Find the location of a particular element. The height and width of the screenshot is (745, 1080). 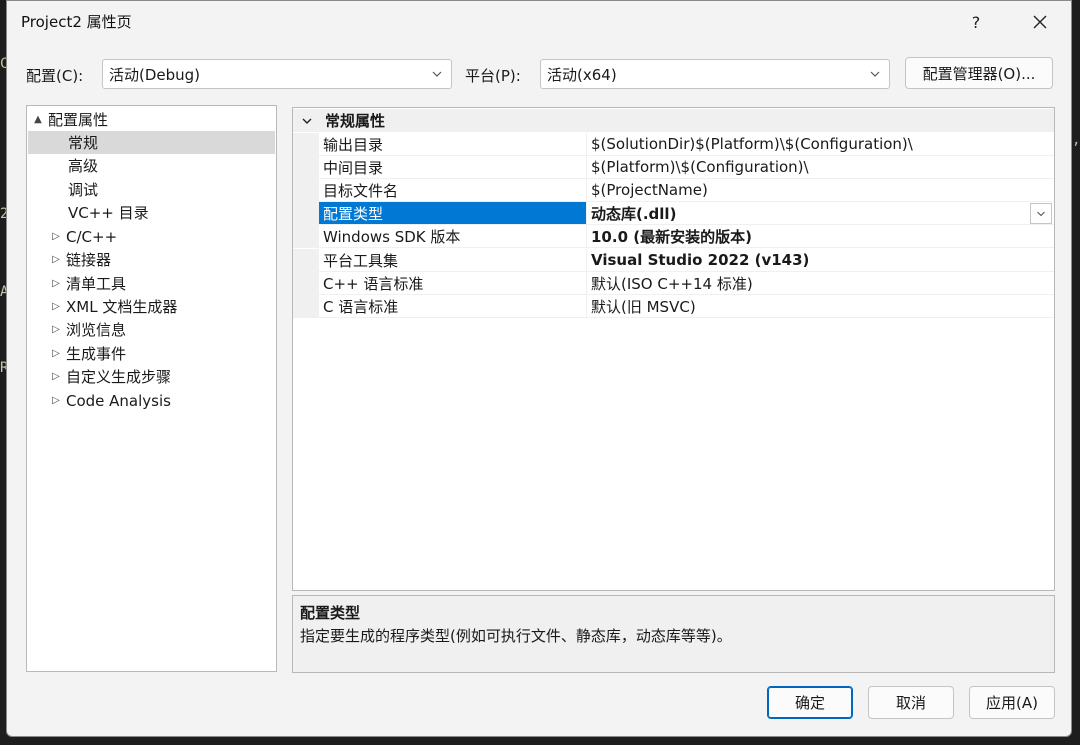

property-name: 目标文件名 is located at coordinates (453, 190).